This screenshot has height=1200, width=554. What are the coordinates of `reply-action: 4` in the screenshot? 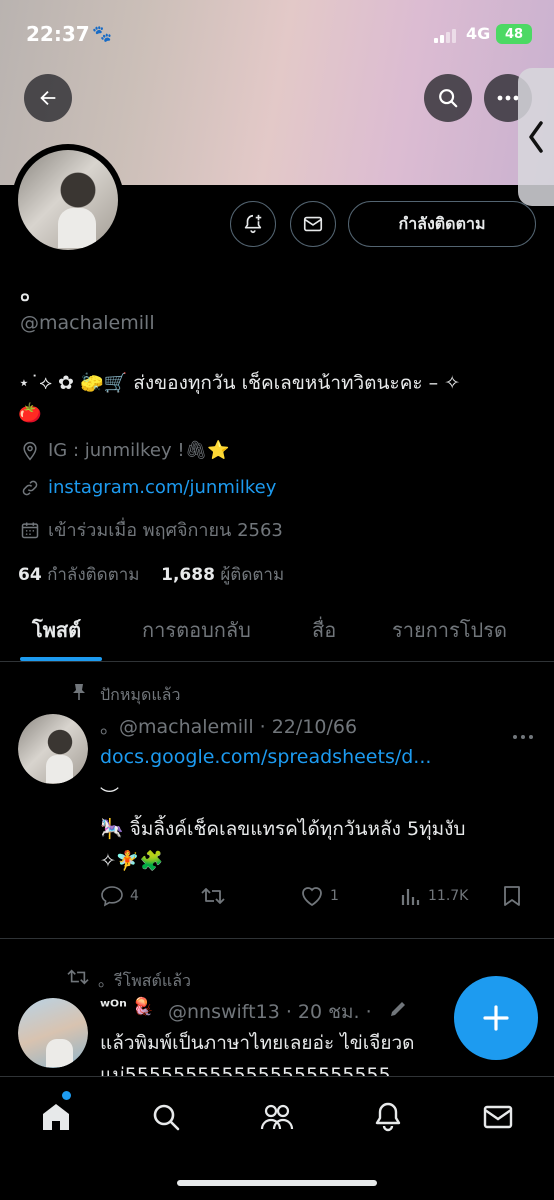 It's located at (119, 896).